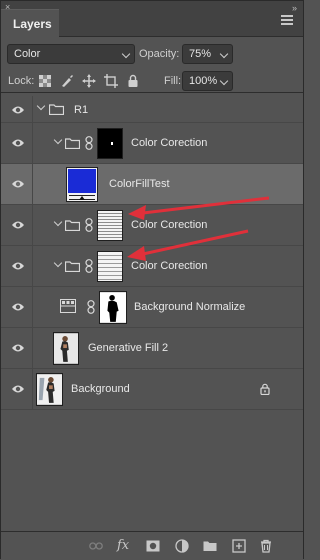 The image size is (320, 560). I want to click on lock-artboard-icon, so click(111, 81).